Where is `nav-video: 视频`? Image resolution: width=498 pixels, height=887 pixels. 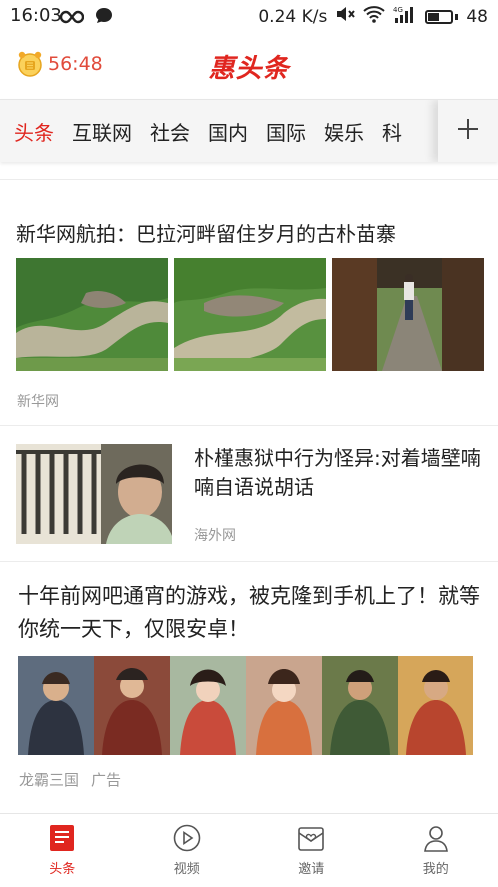 nav-video: 视频 is located at coordinates (187, 850).